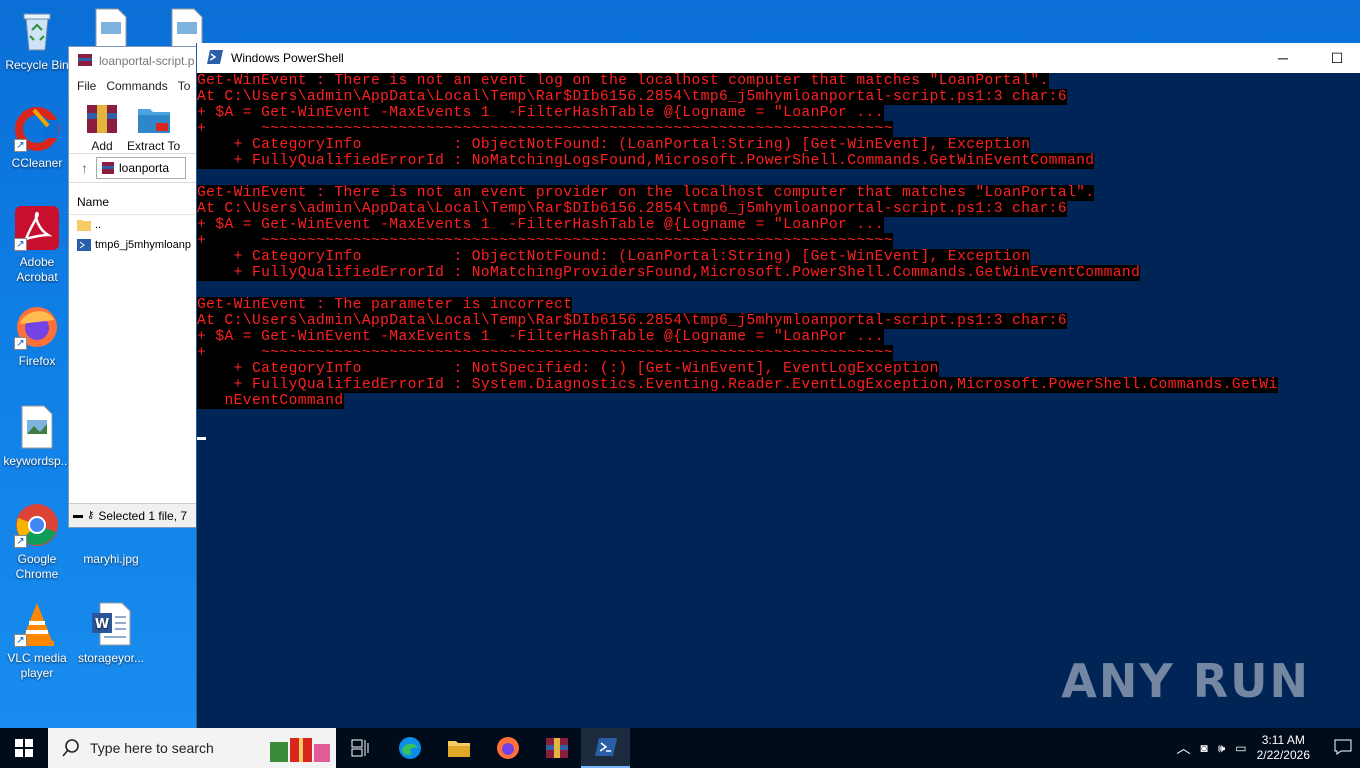  I want to click on winrar-icon, so click(556, 748).